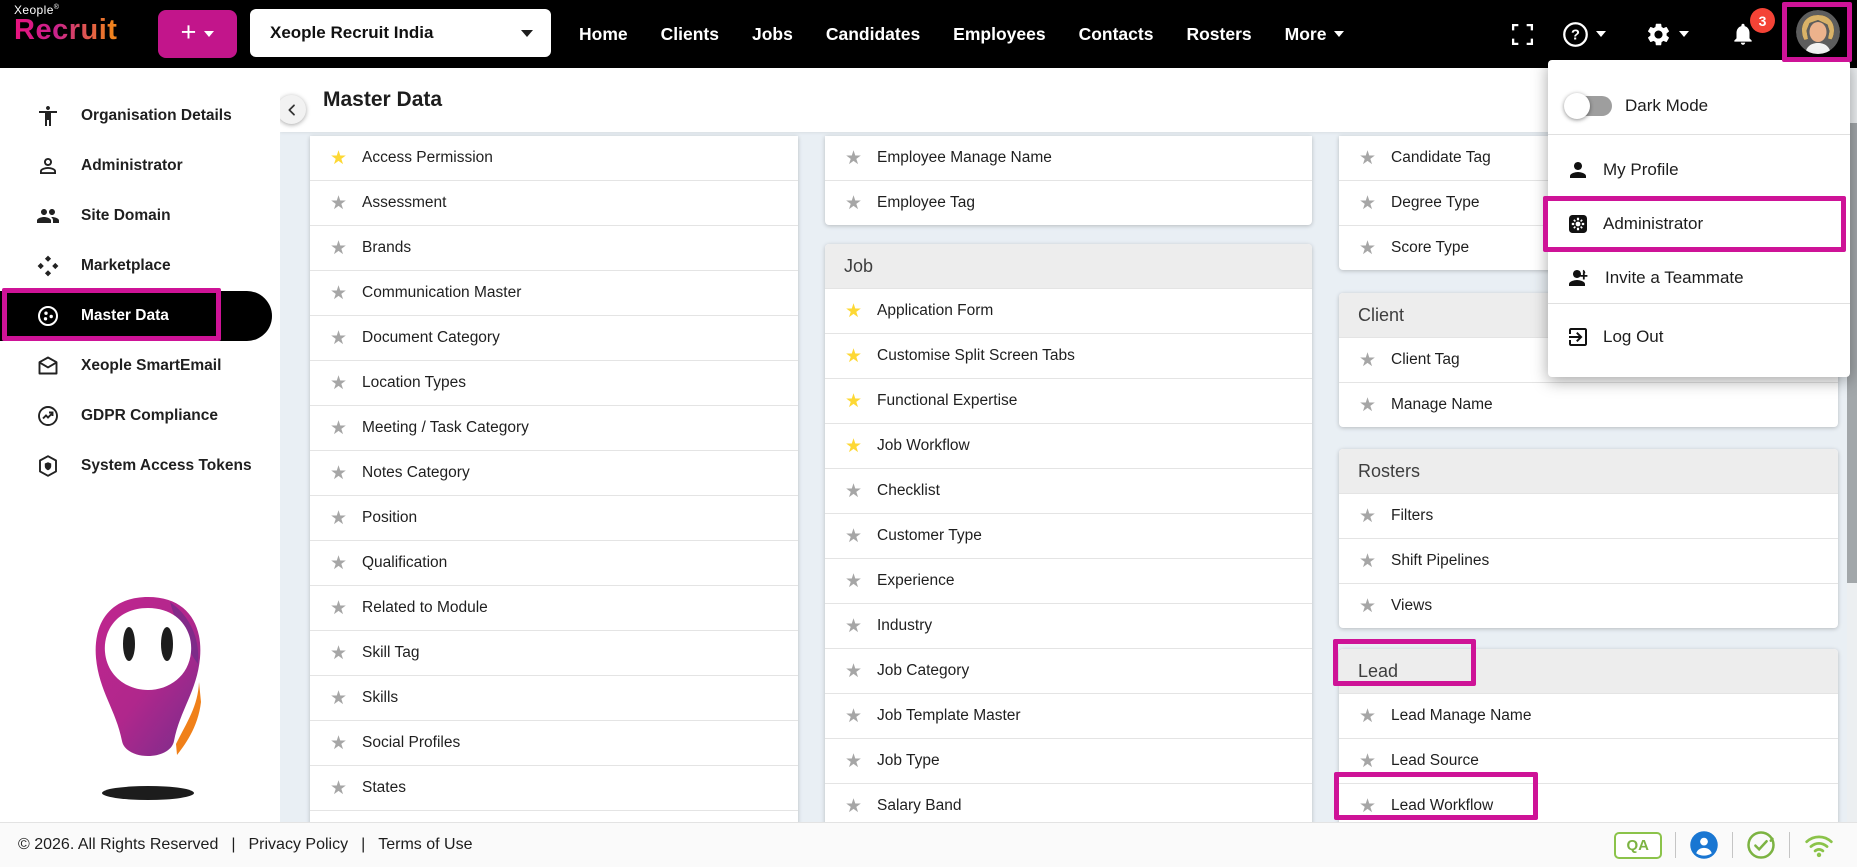 The height and width of the screenshot is (867, 1857). Describe the element at coordinates (1588, 560) in the screenshot. I see `master-data-row-shift-pipelines: ★ Shift Pipelines` at that location.